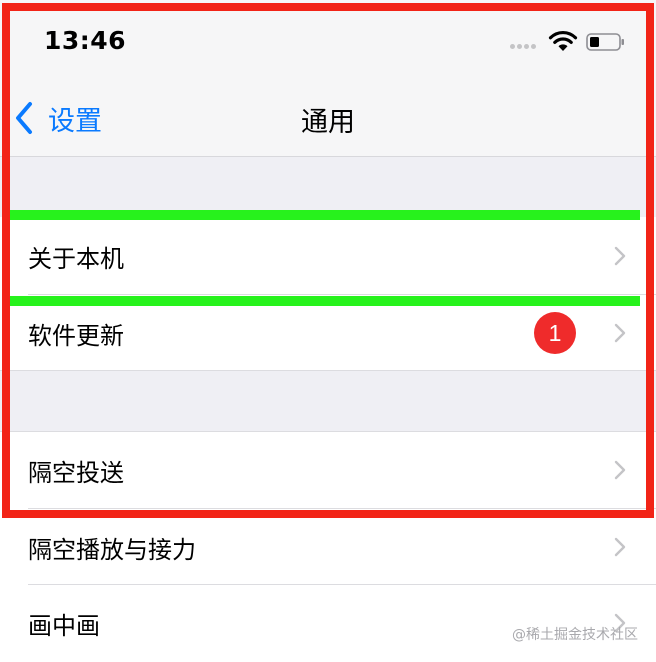  I want to click on navigation-bar: 设置 通用, so click(328, 118).